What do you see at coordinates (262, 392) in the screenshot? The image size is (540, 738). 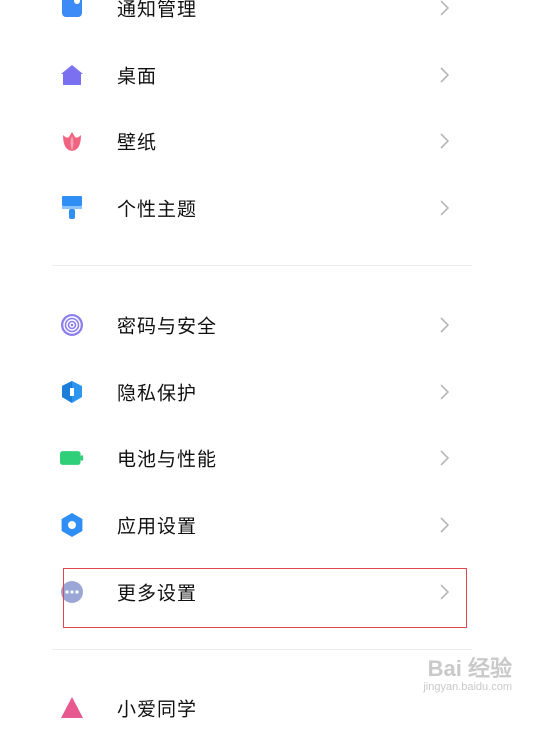 I see `settings-item-privacy: 隐私保护` at bounding box center [262, 392].